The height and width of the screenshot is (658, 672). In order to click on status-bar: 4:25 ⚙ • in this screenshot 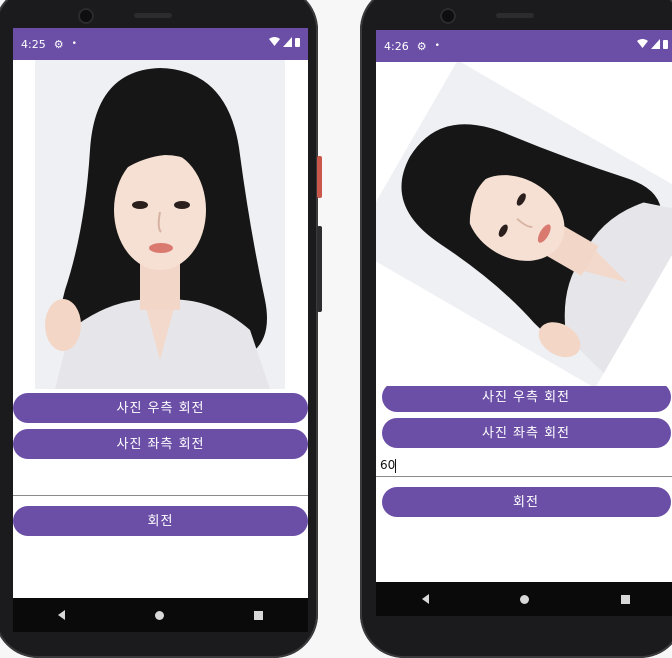, I will do `click(160, 44)`.